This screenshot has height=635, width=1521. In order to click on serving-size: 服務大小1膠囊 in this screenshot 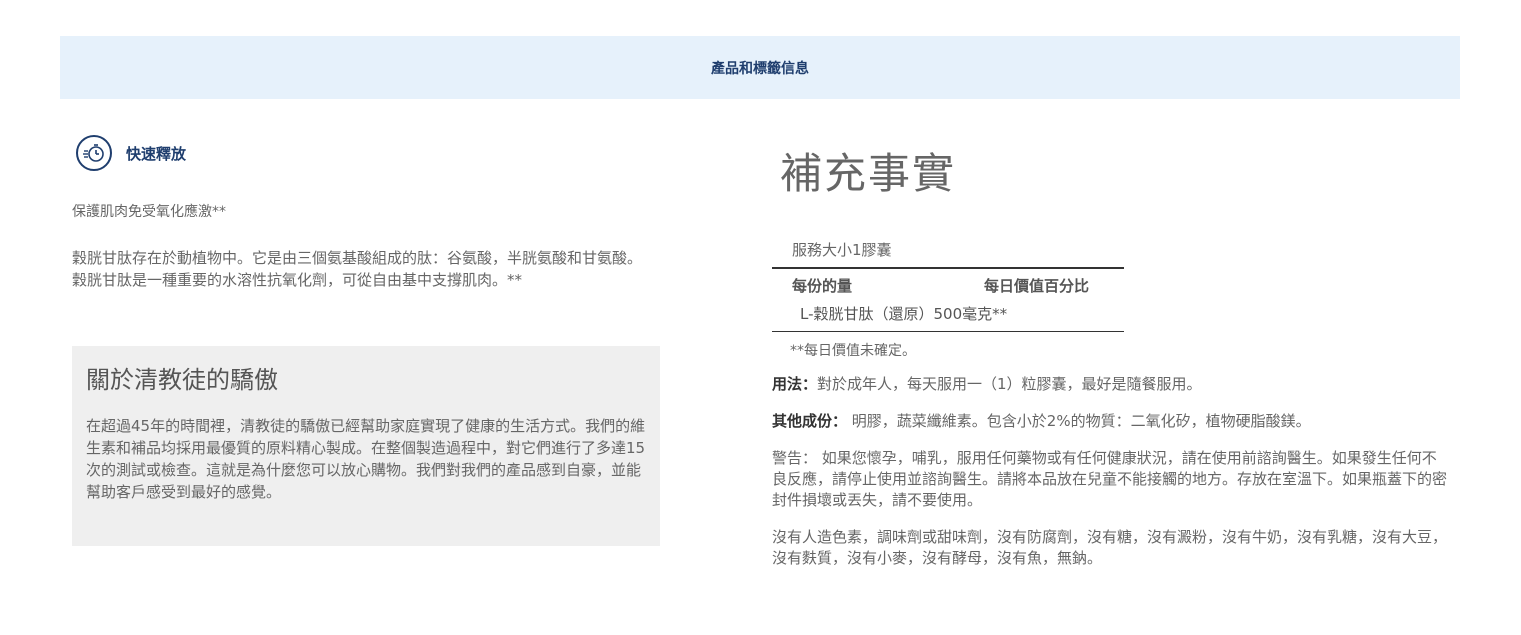, I will do `click(842, 250)`.